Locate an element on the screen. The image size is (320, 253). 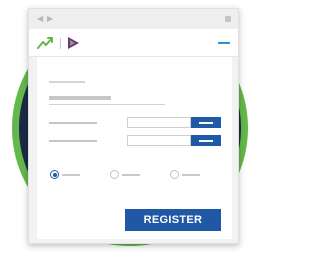
radio-option-selected is located at coordinates (54, 174).